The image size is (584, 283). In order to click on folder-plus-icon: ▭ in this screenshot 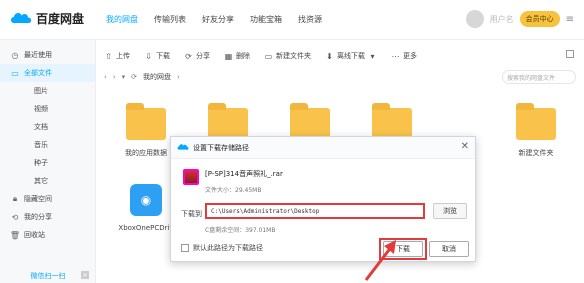, I will do `click(268, 56)`.